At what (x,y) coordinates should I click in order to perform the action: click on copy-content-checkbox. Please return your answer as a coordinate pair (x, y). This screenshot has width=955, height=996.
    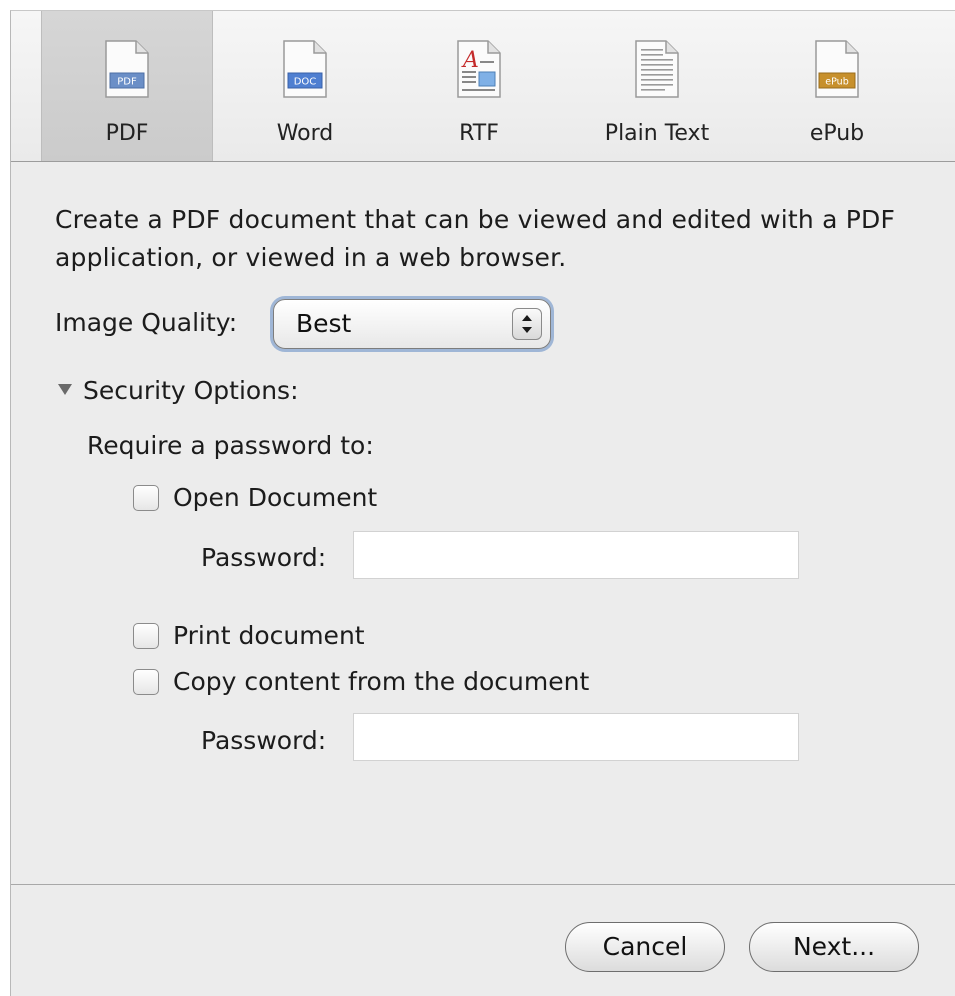
    Looking at the image, I should click on (146, 682).